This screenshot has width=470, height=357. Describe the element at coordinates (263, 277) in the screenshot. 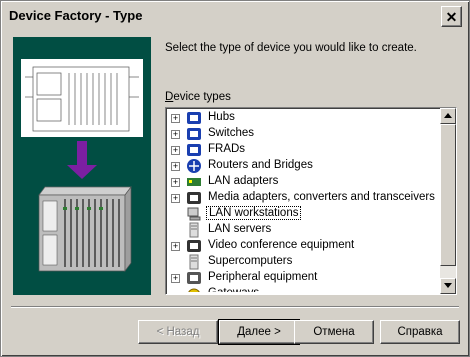

I see `tree-item-label: Peripheral equipment` at that location.